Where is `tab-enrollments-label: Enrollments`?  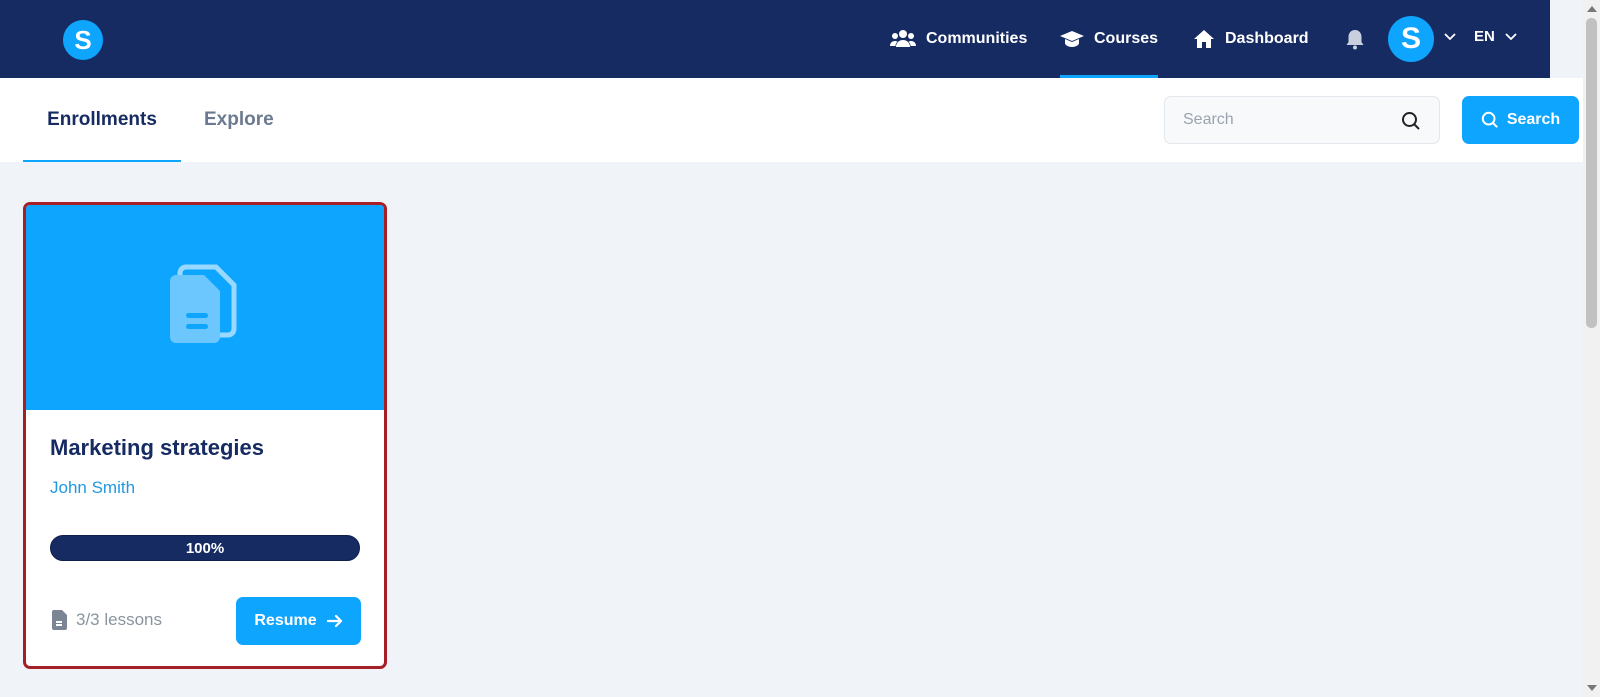
tab-enrollments-label: Enrollments is located at coordinates (102, 119).